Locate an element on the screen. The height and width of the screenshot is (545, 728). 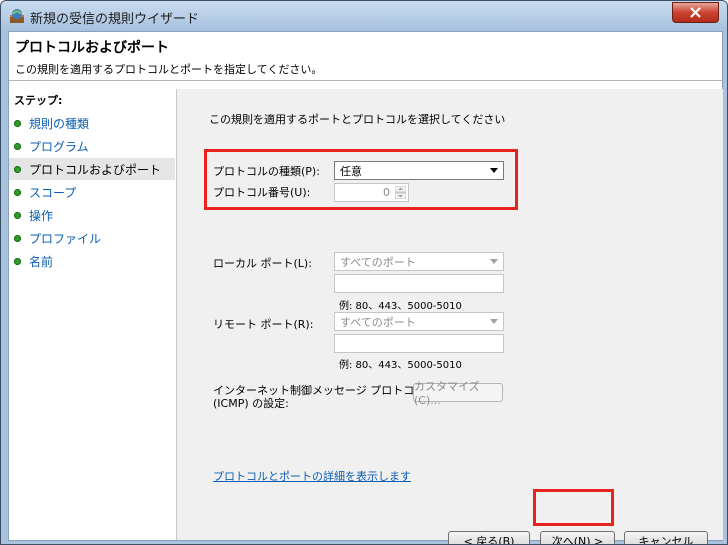
title-bar: 新規の受信の規則ウイザード is located at coordinates (364, 16).